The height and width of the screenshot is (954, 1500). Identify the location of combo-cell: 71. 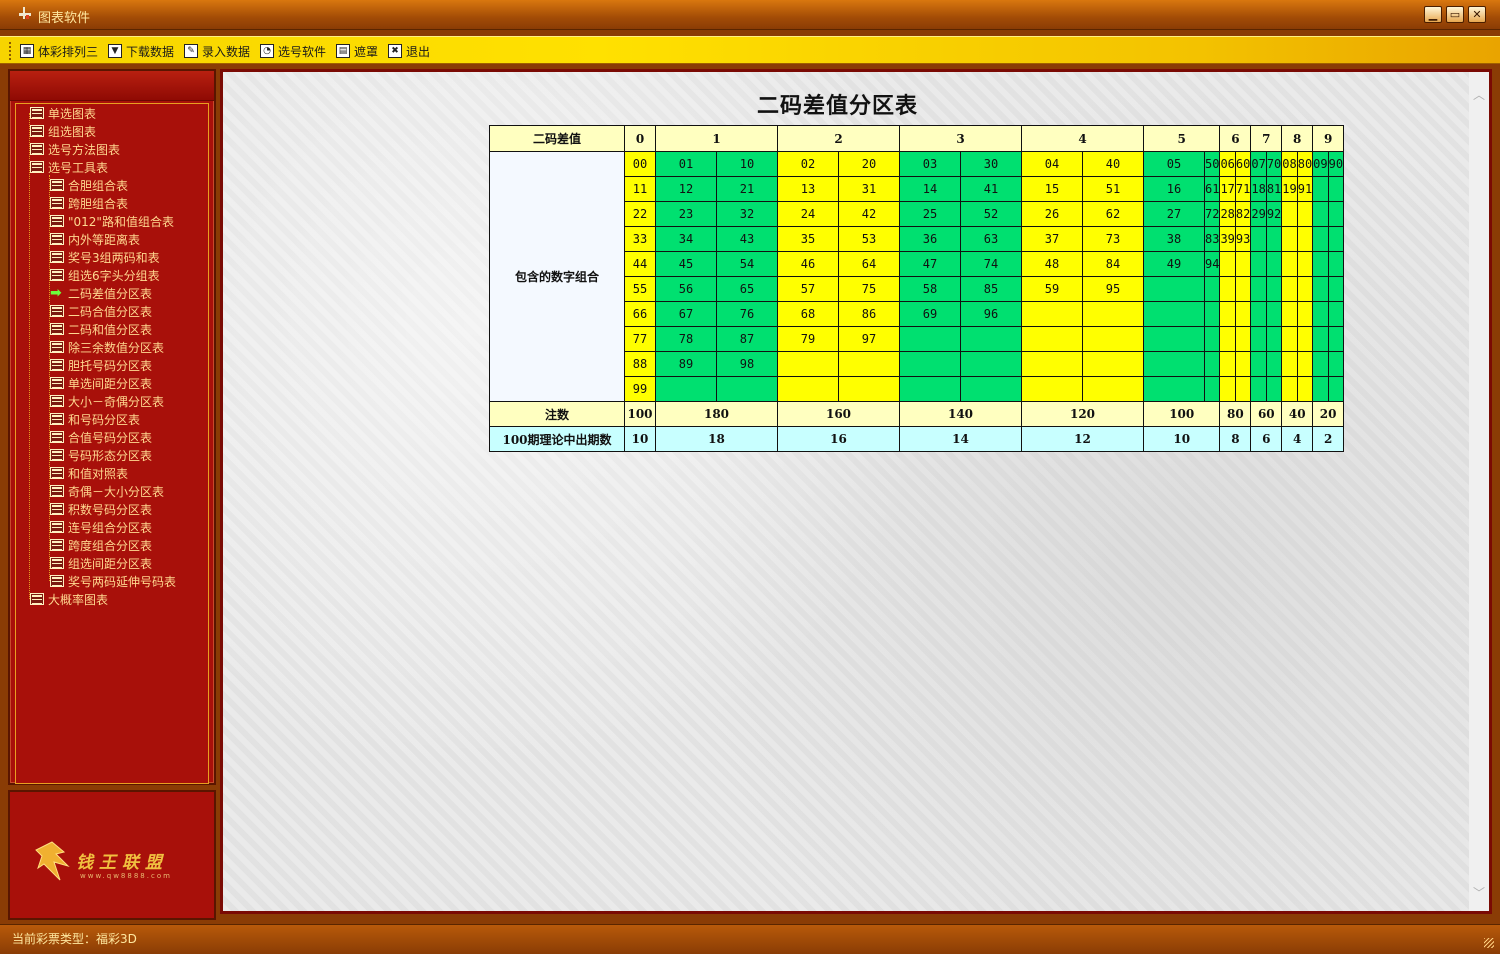
(1243, 189).